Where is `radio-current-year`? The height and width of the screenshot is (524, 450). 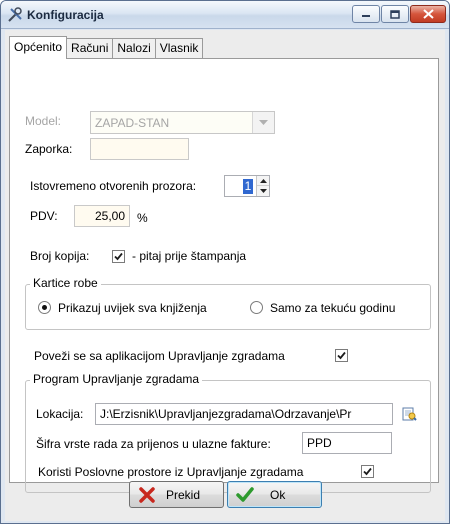
radio-current-year is located at coordinates (256, 307).